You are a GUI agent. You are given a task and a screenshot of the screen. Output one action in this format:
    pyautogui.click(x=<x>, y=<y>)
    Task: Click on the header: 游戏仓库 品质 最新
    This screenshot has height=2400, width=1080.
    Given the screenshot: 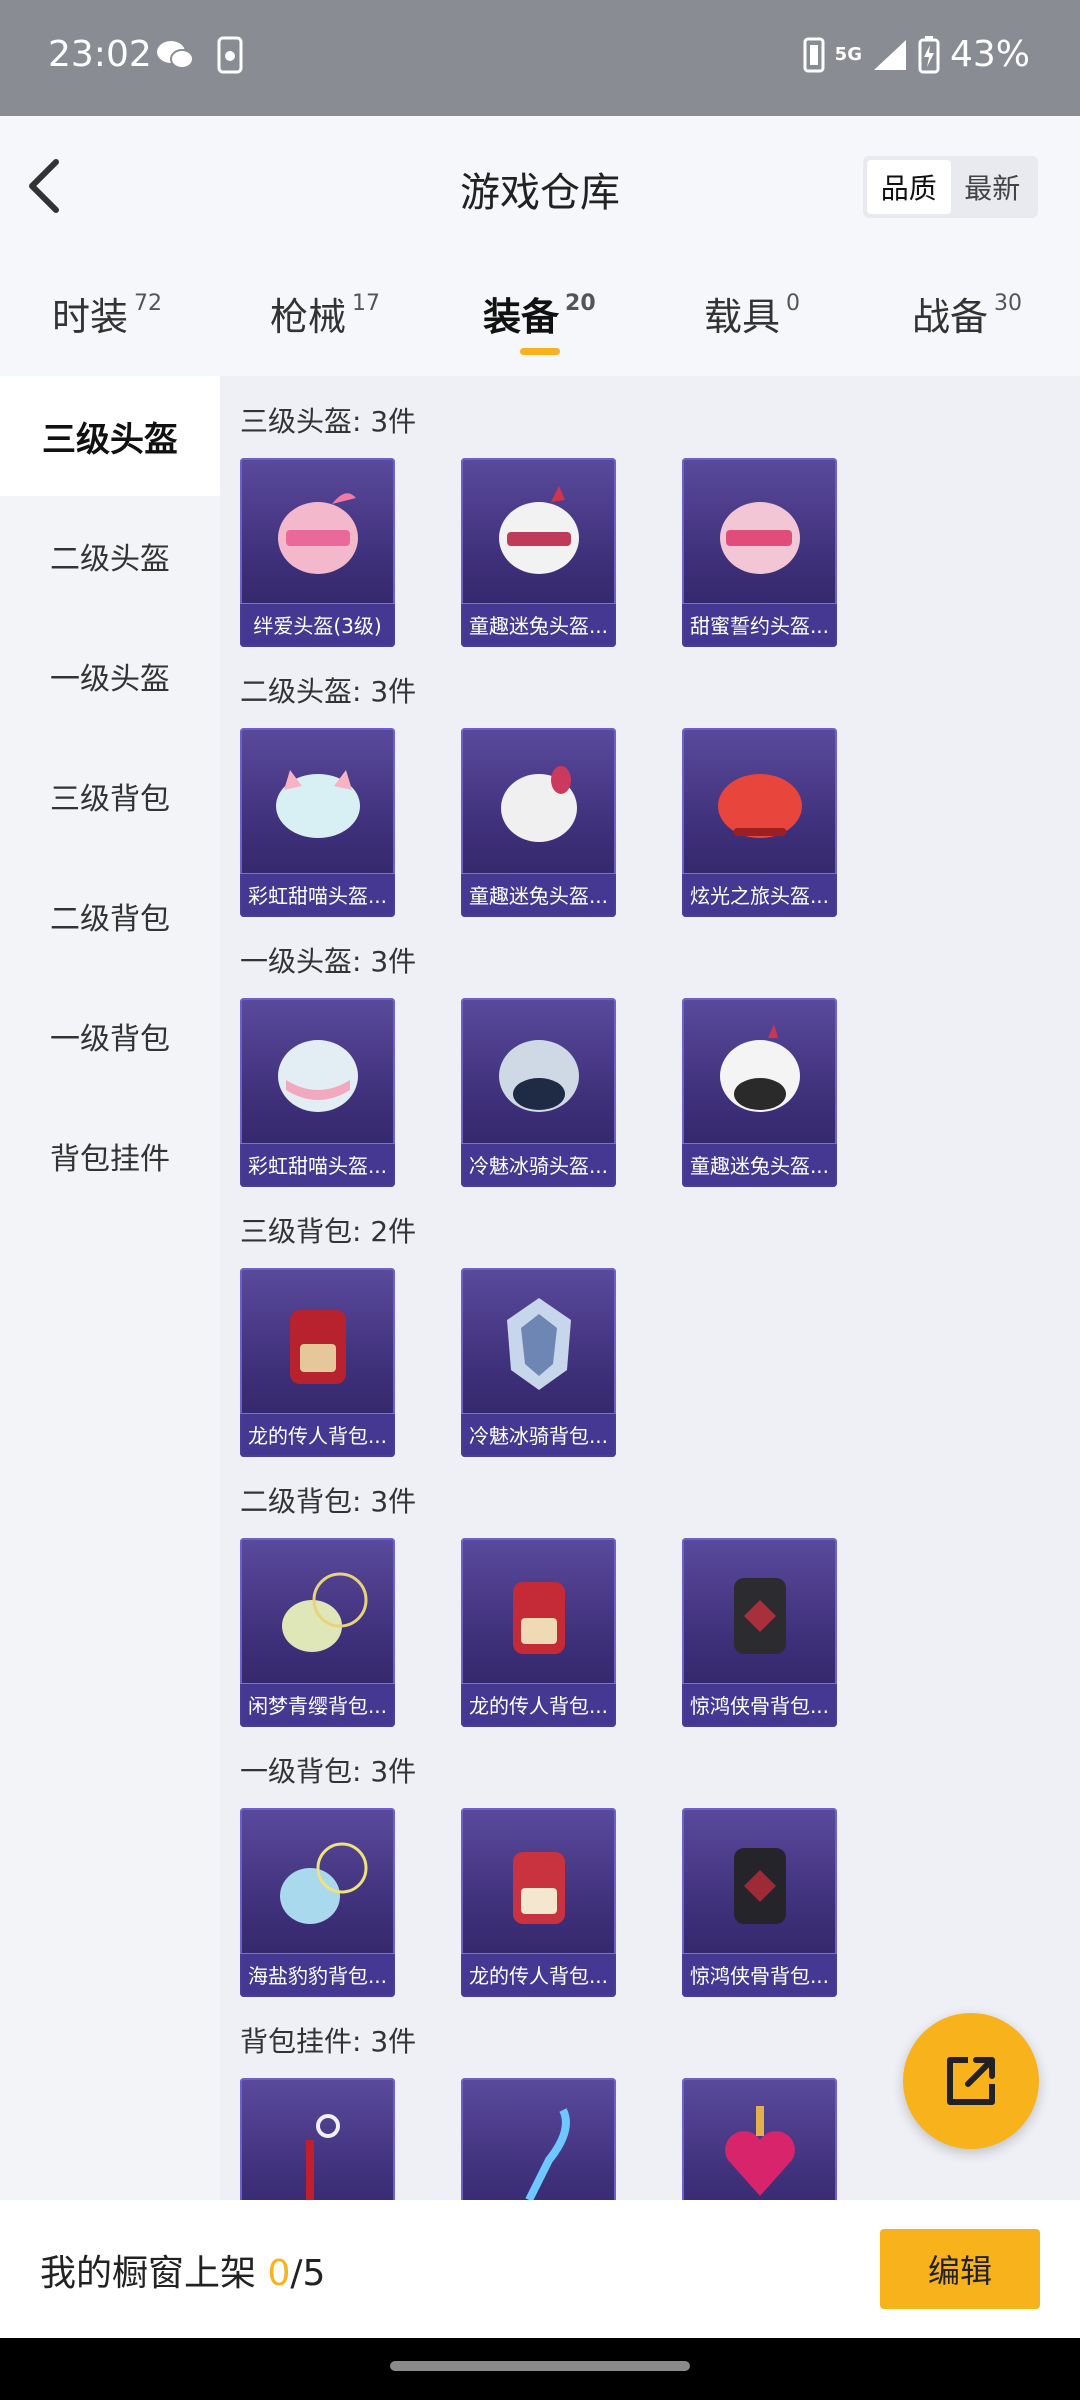 What is the action you would take?
    pyautogui.click(x=540, y=186)
    